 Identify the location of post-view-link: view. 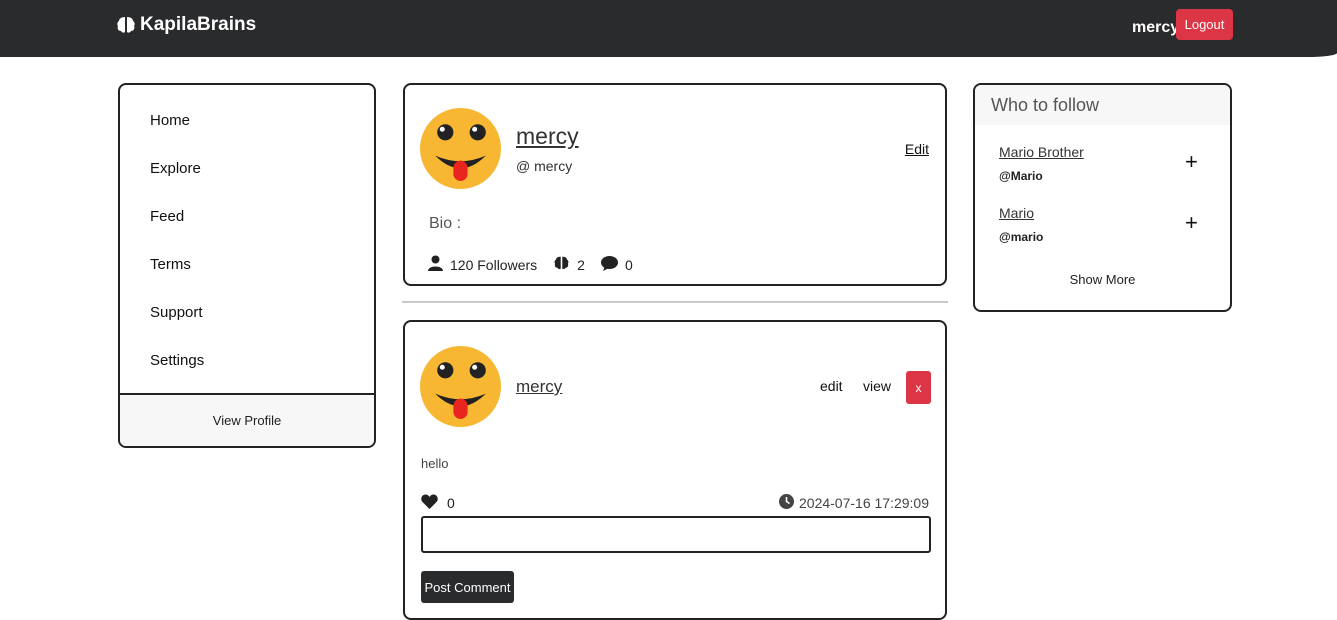
(877, 386).